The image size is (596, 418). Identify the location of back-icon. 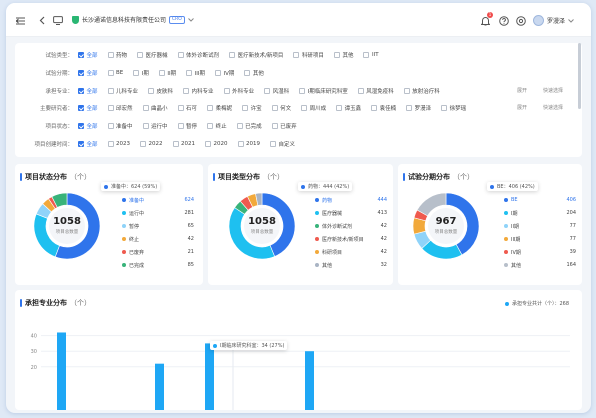
(41, 20).